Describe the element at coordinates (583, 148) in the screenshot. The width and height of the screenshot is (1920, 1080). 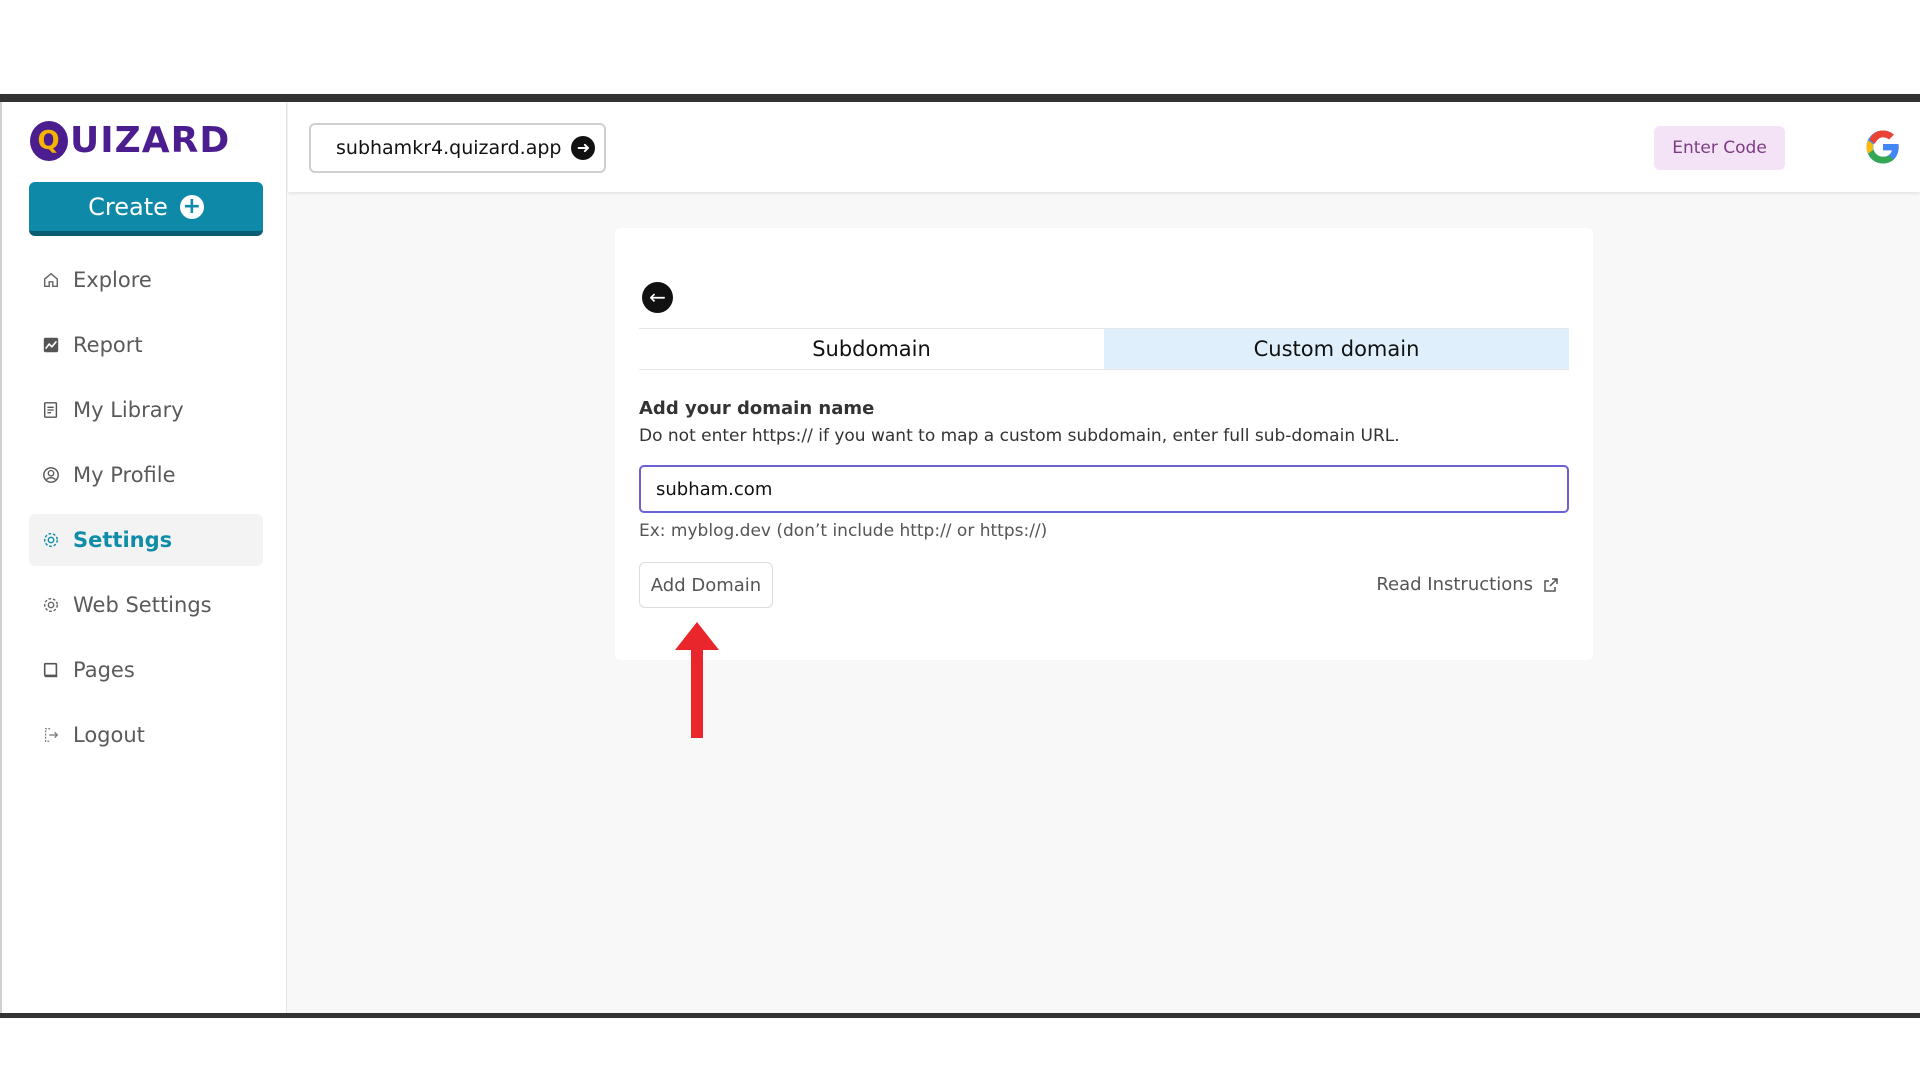
I see `arrow-right-circle-icon: ➜` at that location.